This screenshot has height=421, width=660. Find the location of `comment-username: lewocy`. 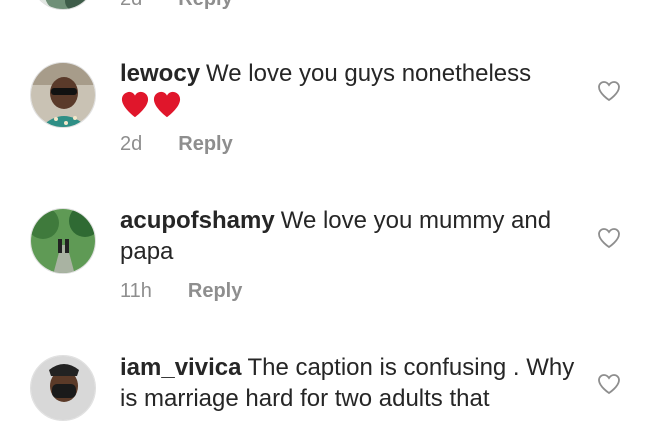

comment-username: lewocy is located at coordinates (160, 73).